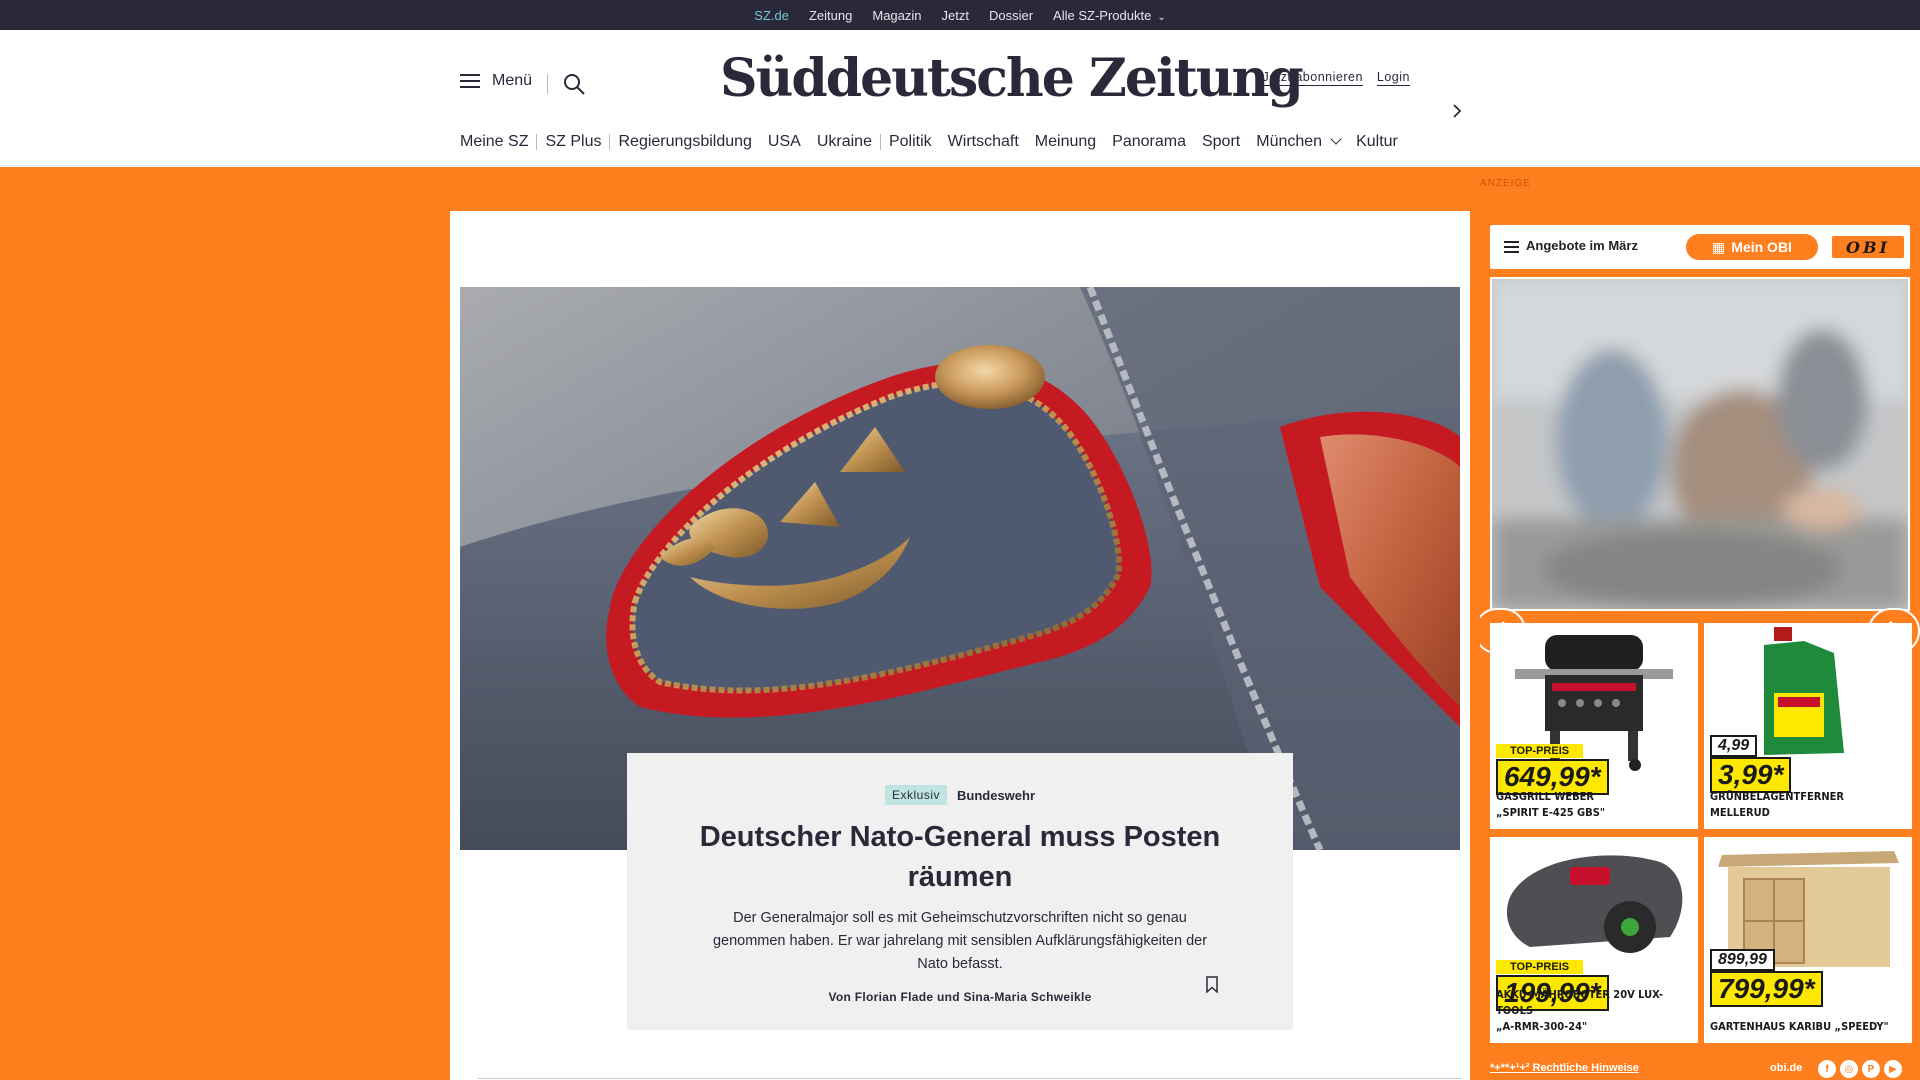 The height and width of the screenshot is (1080, 1920). What do you see at coordinates (1827, 1069) in the screenshot?
I see `facebook-icon: f` at bounding box center [1827, 1069].